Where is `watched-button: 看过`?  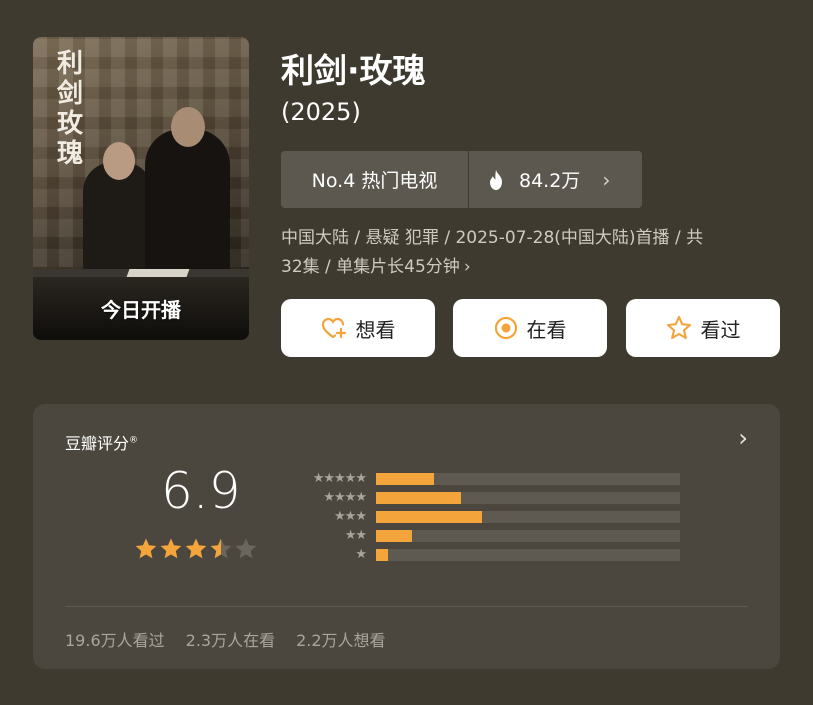
watched-button: 看过 is located at coordinates (703, 328).